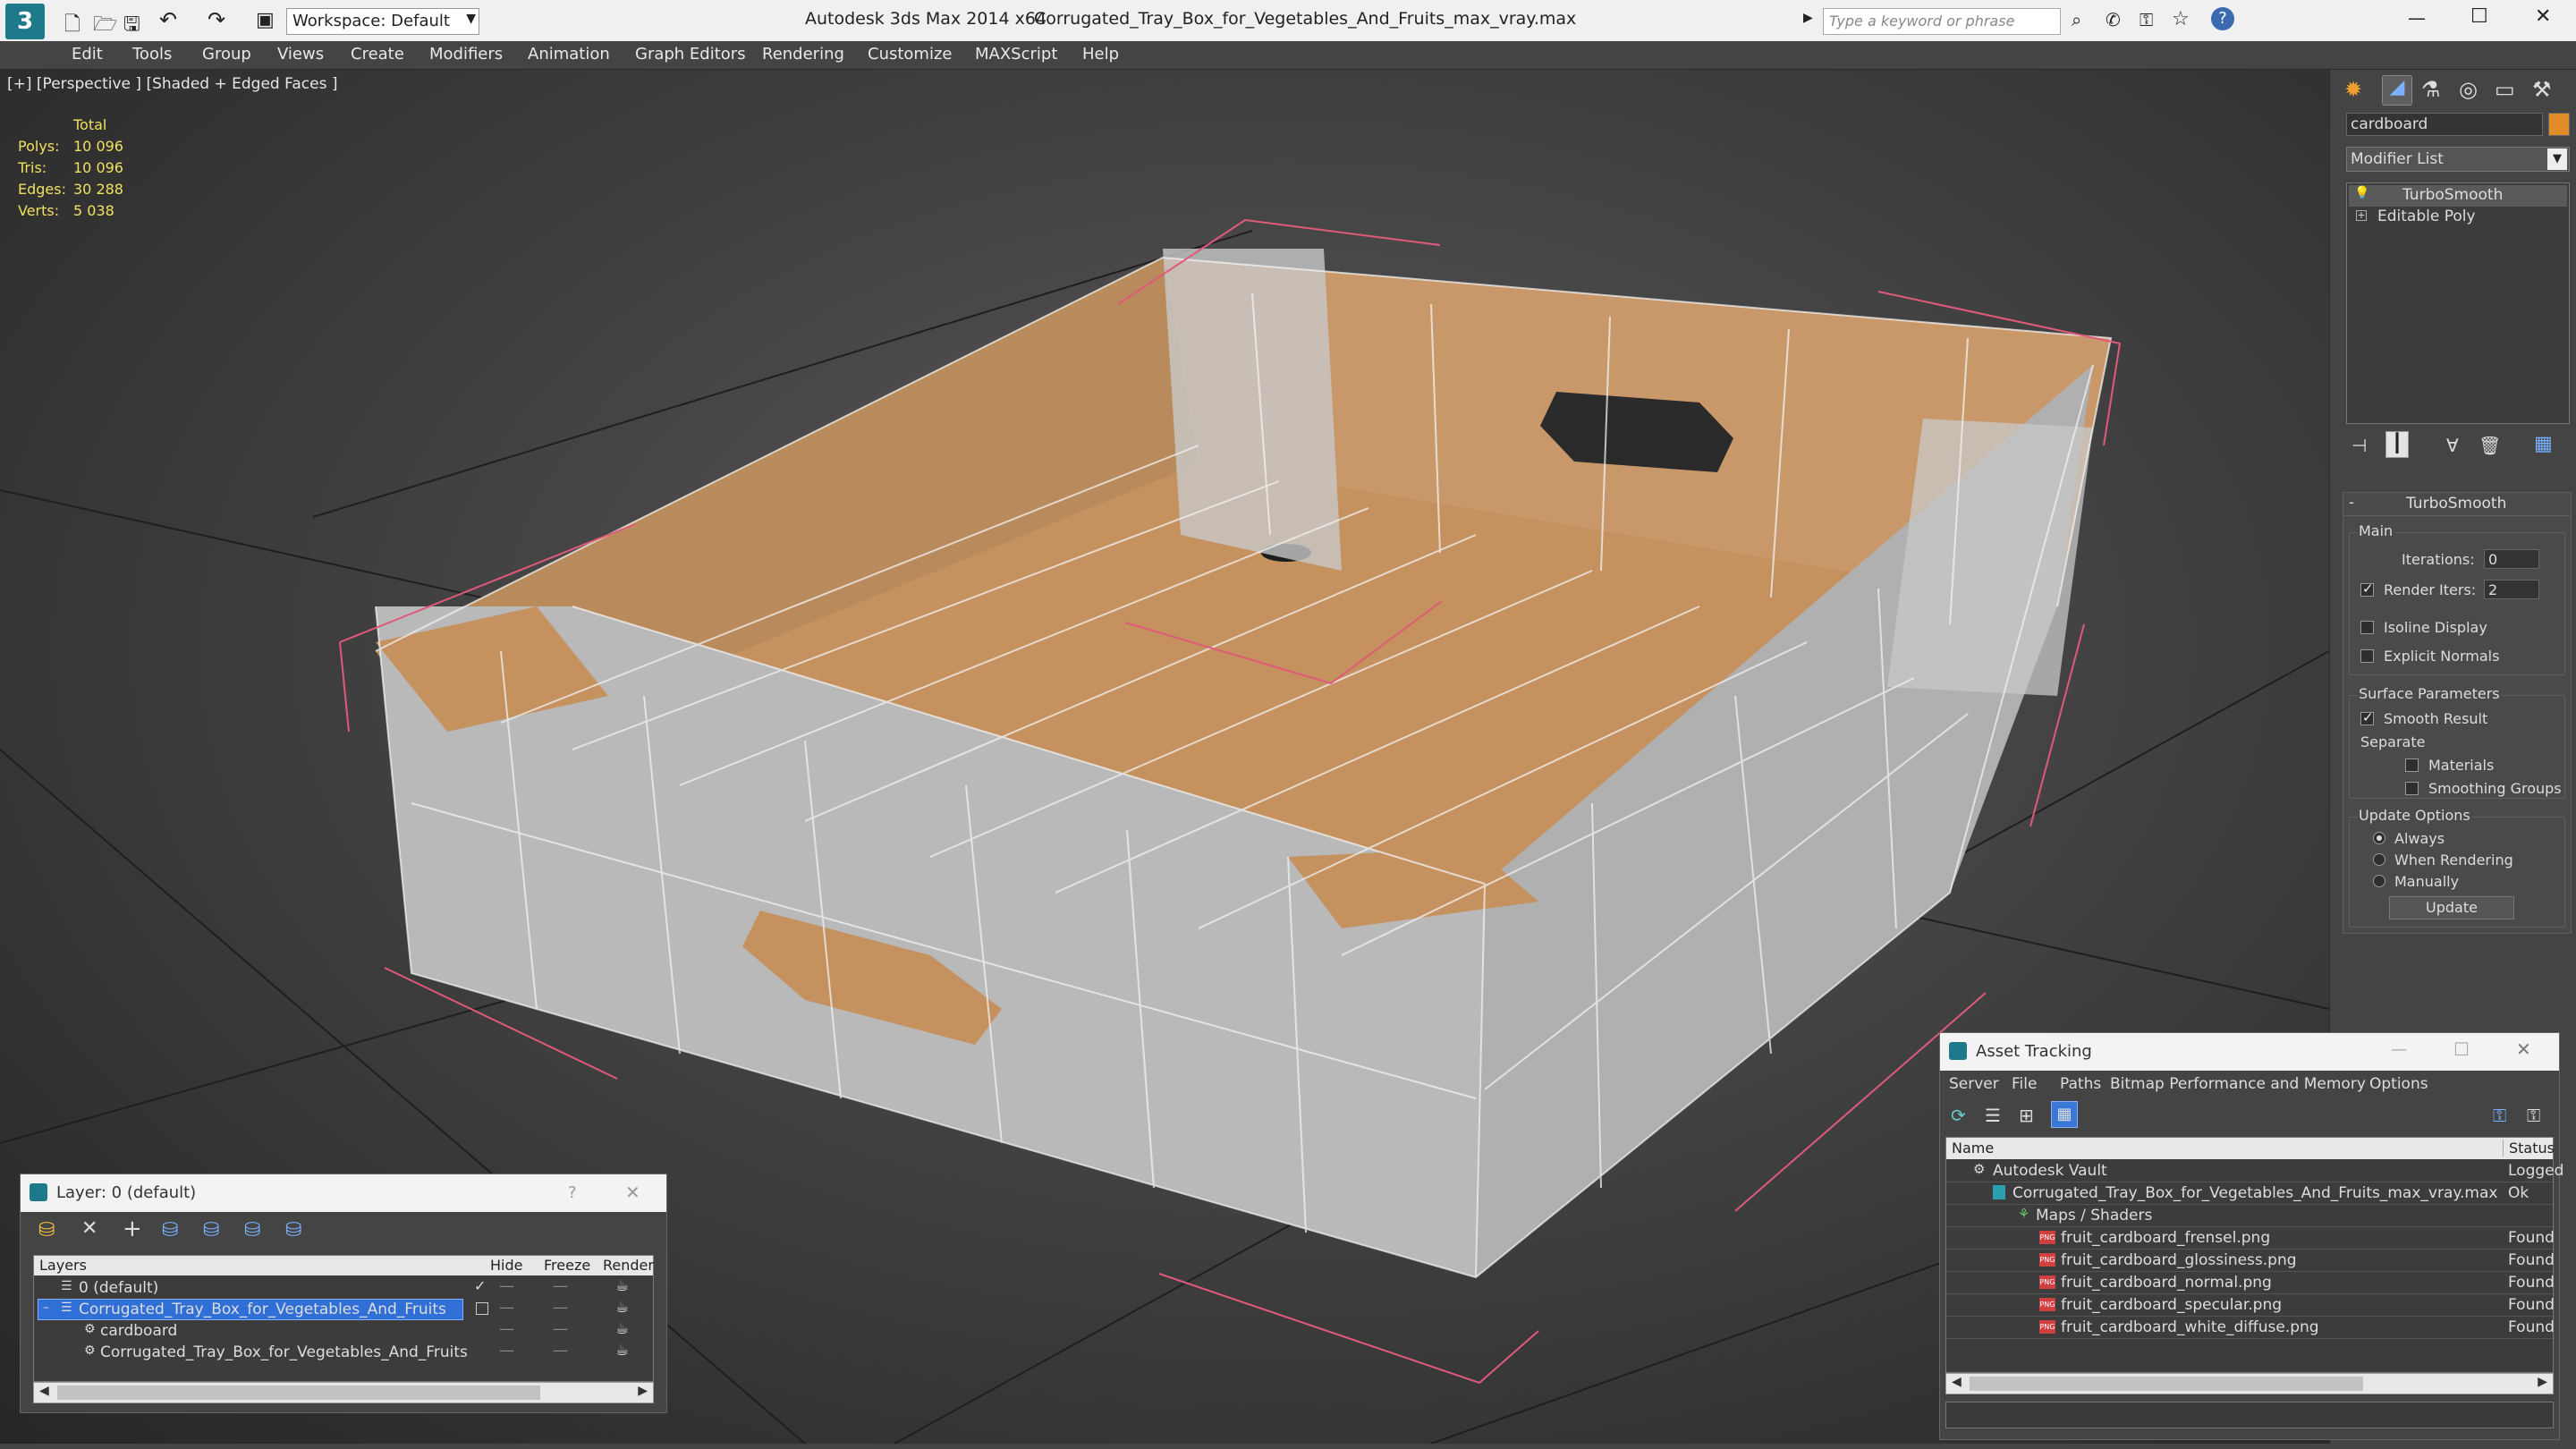 The image size is (2576, 1449). Describe the element at coordinates (2490, 445) in the screenshot. I see `remove-modifier-icon: 🗑` at that location.